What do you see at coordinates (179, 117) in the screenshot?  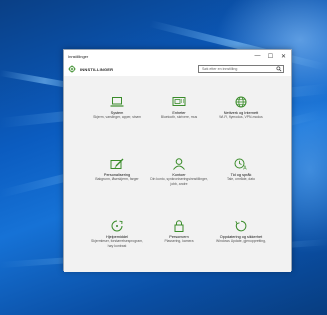 I see `tile-desc: Bluetooth, skrivere, mus` at bounding box center [179, 117].